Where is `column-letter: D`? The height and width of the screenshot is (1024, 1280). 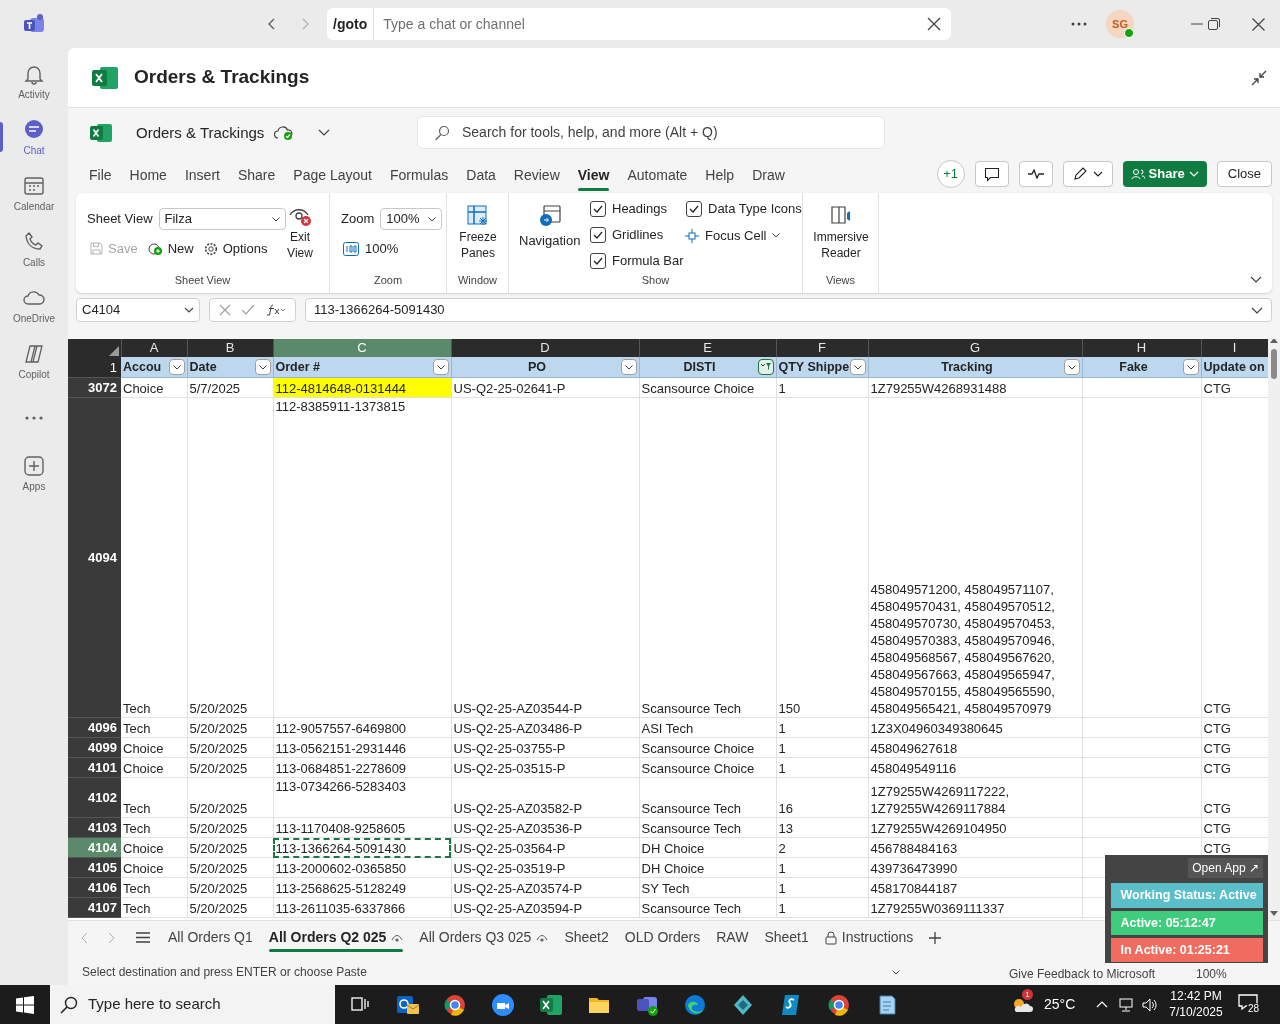
column-letter: D is located at coordinates (545, 348).